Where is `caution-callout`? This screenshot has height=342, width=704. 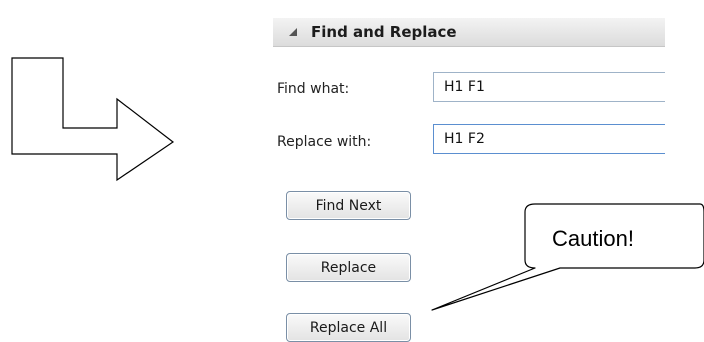 caution-callout is located at coordinates (567, 257).